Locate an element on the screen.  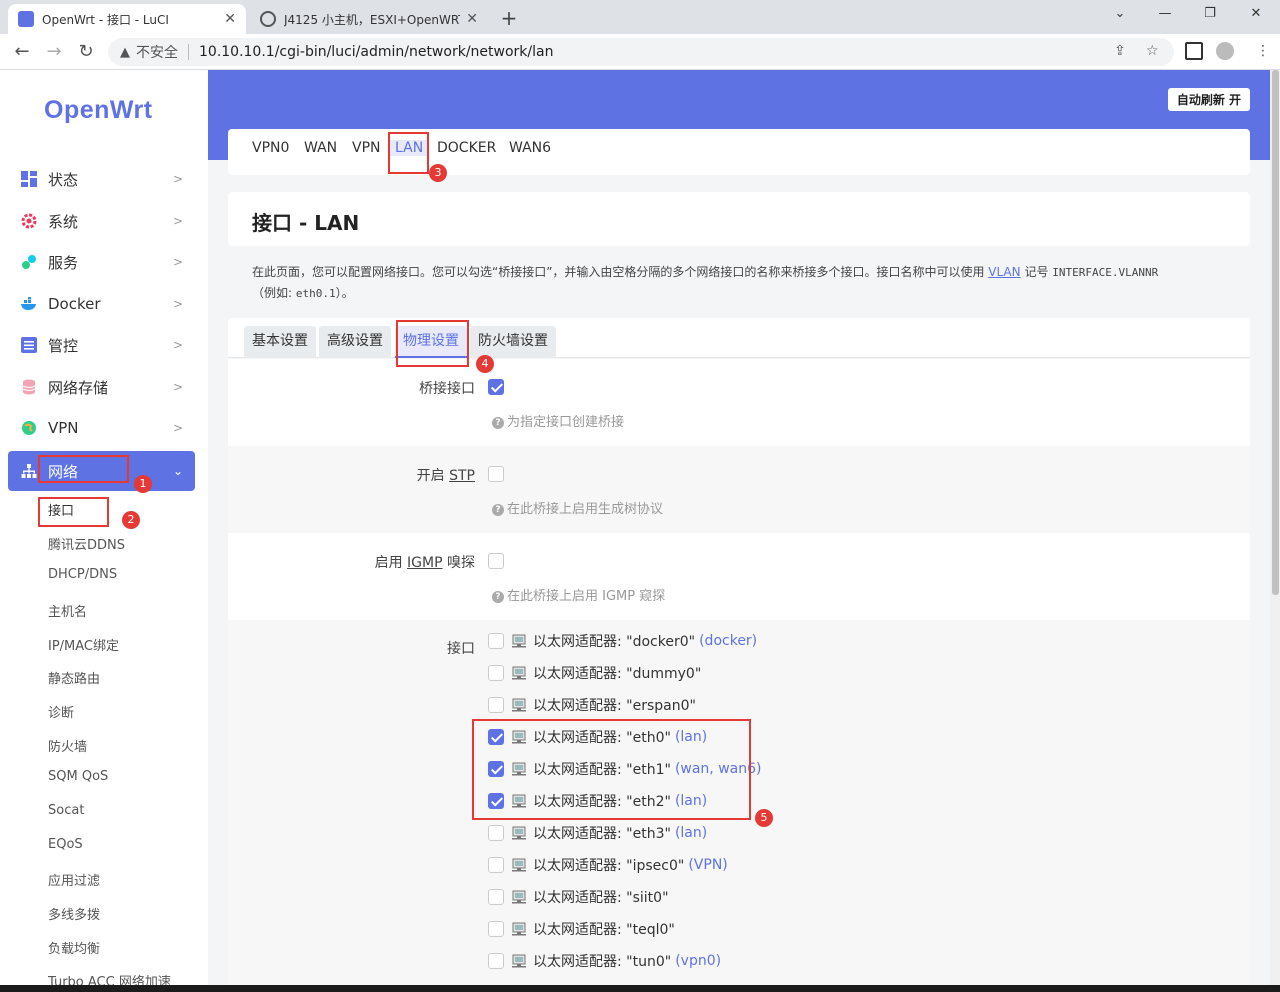
interface-option: 以太网适配器: "erspan0" is located at coordinates (592, 705).